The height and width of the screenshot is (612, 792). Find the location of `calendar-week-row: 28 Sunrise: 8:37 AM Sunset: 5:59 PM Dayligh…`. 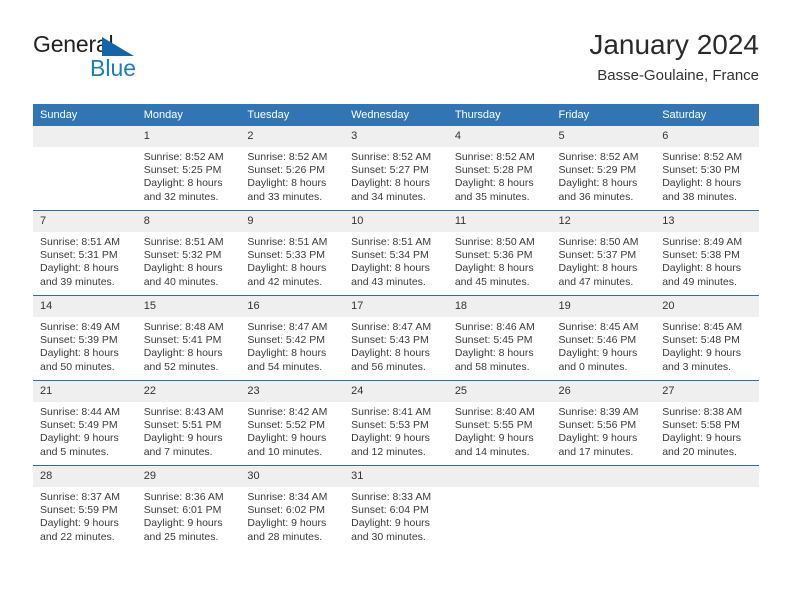

calendar-week-row: 28 Sunrise: 8:37 AM Sunset: 5:59 PM Dayligh… is located at coordinates (396, 507).